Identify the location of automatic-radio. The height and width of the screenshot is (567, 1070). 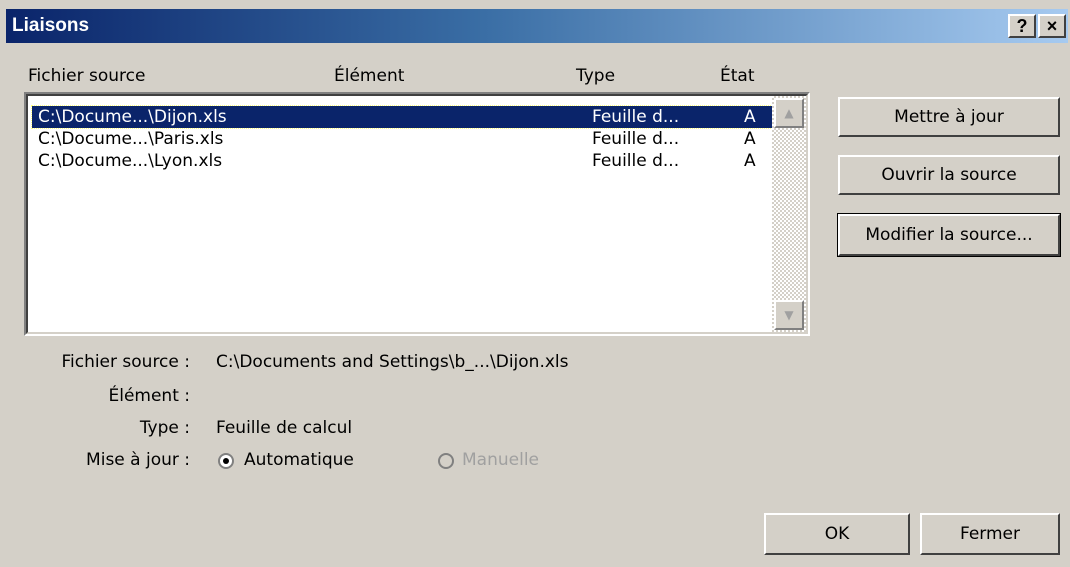
(226, 461).